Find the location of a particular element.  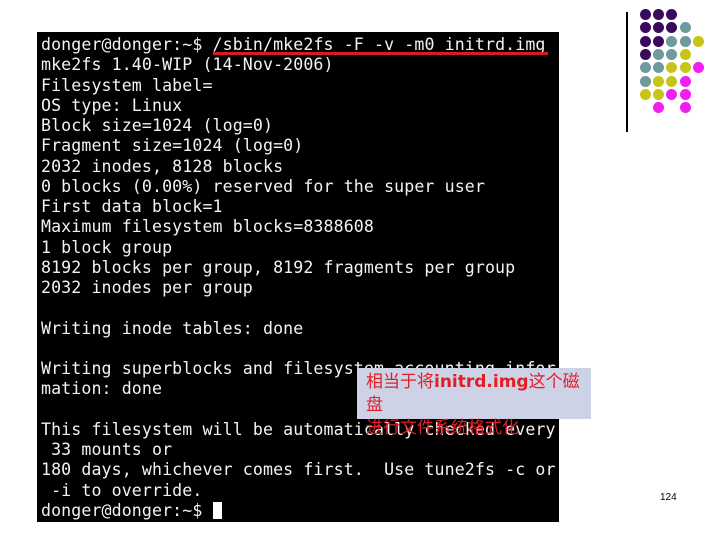

decorative-dot-grid is located at coordinates (675, 64).